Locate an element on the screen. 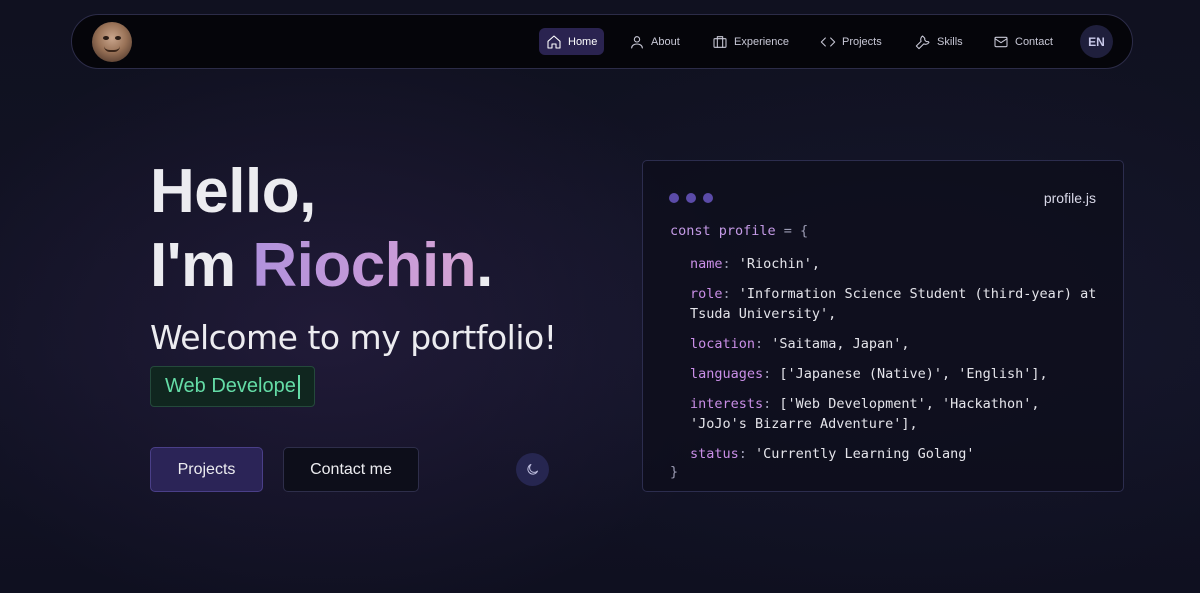  hero-heading: Hello, I'm Riochin. is located at coordinates (321, 229).